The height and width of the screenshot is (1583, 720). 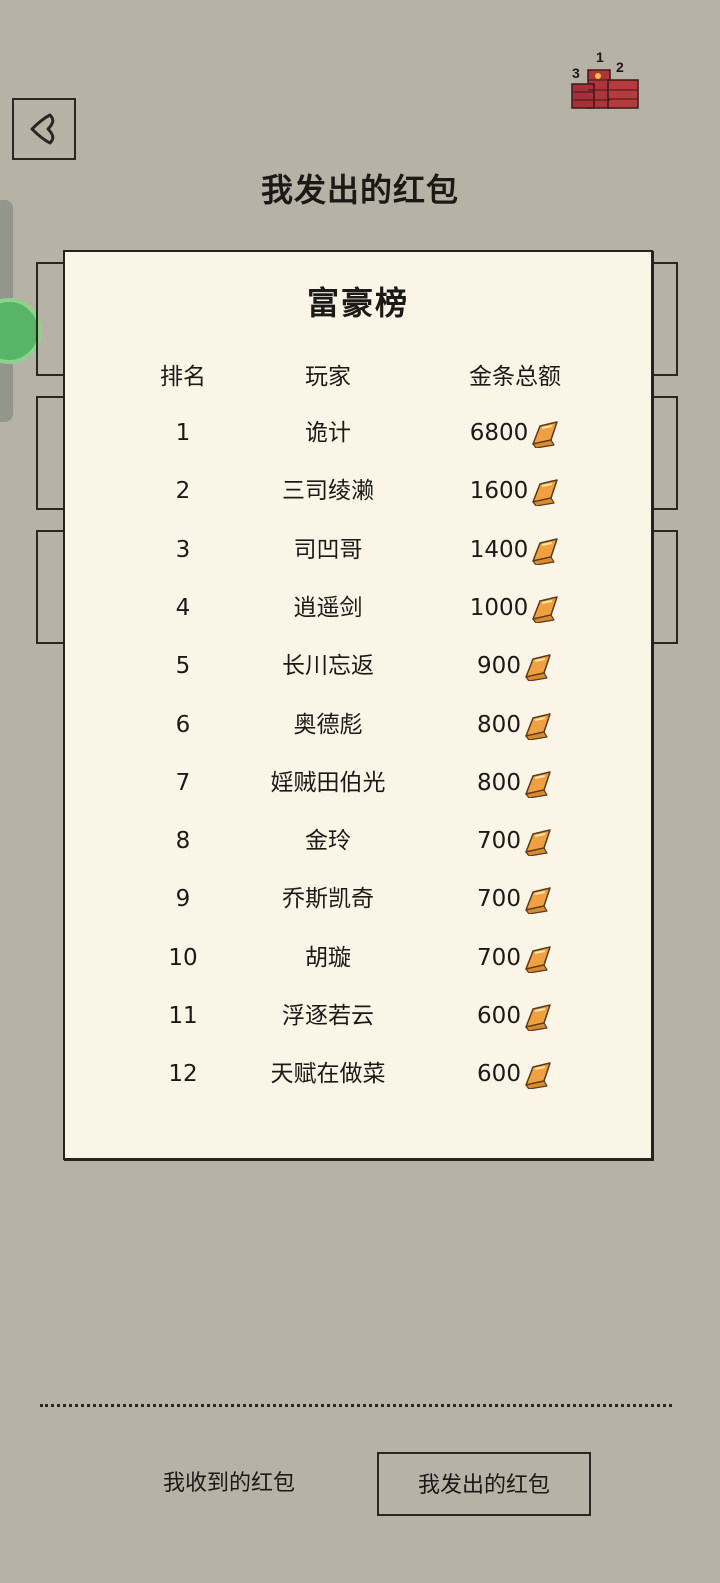 I want to click on column-header-rank: 排名, so click(x=183, y=377).